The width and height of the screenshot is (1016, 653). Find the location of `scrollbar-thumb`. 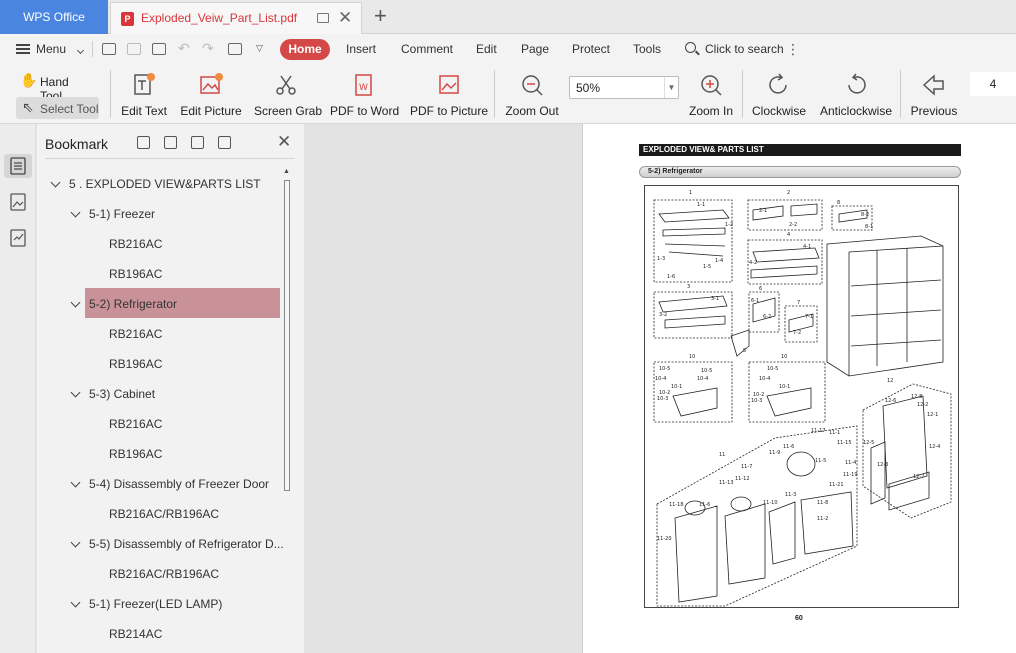

scrollbar-thumb is located at coordinates (287, 335).